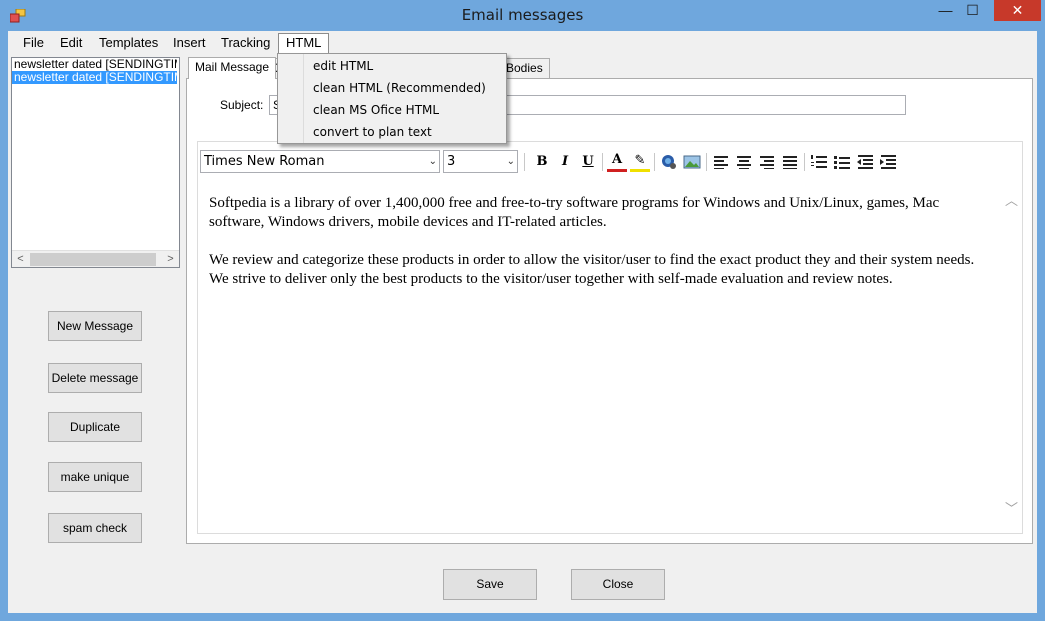 This screenshot has width=1045, height=621. Describe the element at coordinates (71, 43) in the screenshot. I see `menu-edit: Edit` at that location.